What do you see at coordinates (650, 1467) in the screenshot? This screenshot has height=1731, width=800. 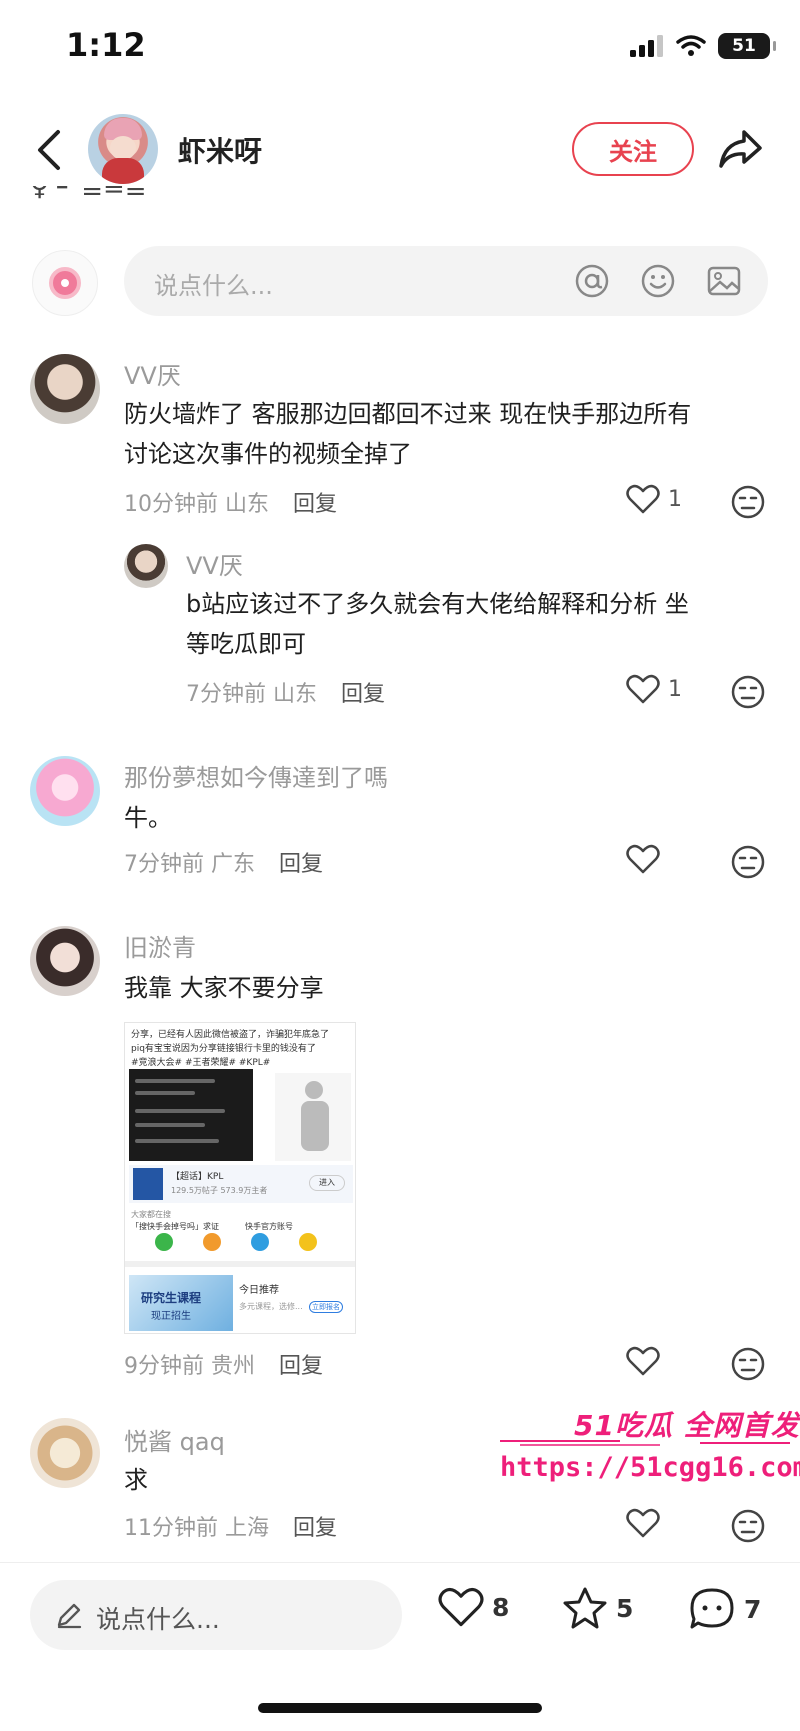 I see `watermark-url: https://51cgg16.com` at bounding box center [650, 1467].